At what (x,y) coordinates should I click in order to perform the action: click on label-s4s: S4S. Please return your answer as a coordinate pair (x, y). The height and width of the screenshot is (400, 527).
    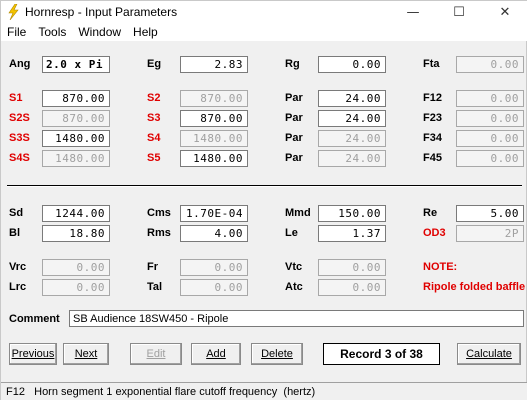
    Looking at the image, I should click on (19, 158).